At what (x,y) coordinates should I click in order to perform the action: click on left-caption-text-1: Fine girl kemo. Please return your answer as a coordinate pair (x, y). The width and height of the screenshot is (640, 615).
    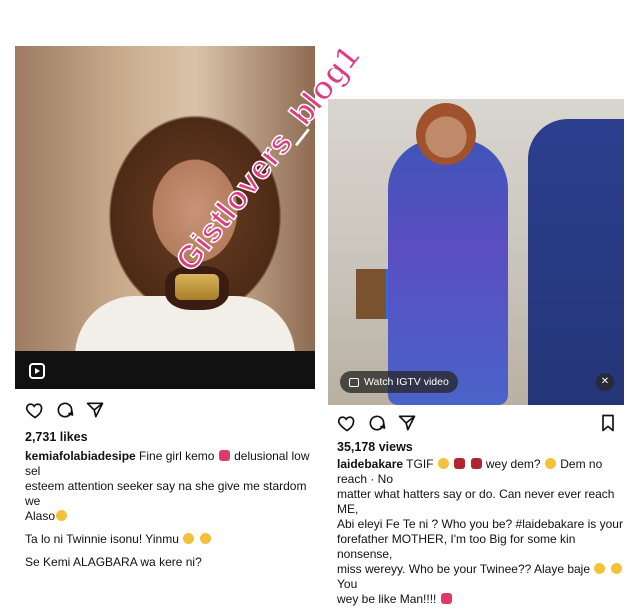
    Looking at the image, I should click on (175, 456).